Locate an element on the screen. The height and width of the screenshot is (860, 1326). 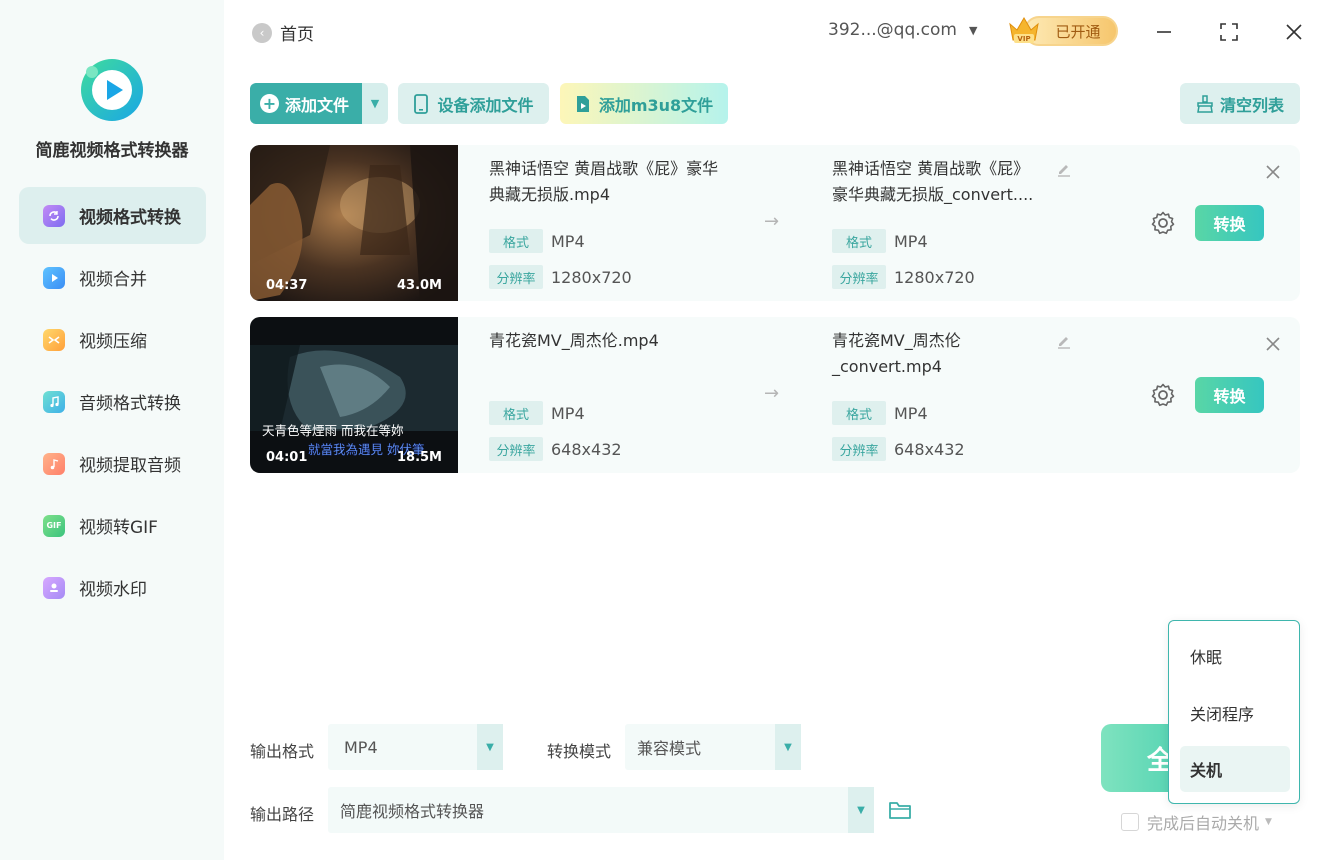
add-m3u8-button: 添加m3u8文件 is located at coordinates (644, 103).